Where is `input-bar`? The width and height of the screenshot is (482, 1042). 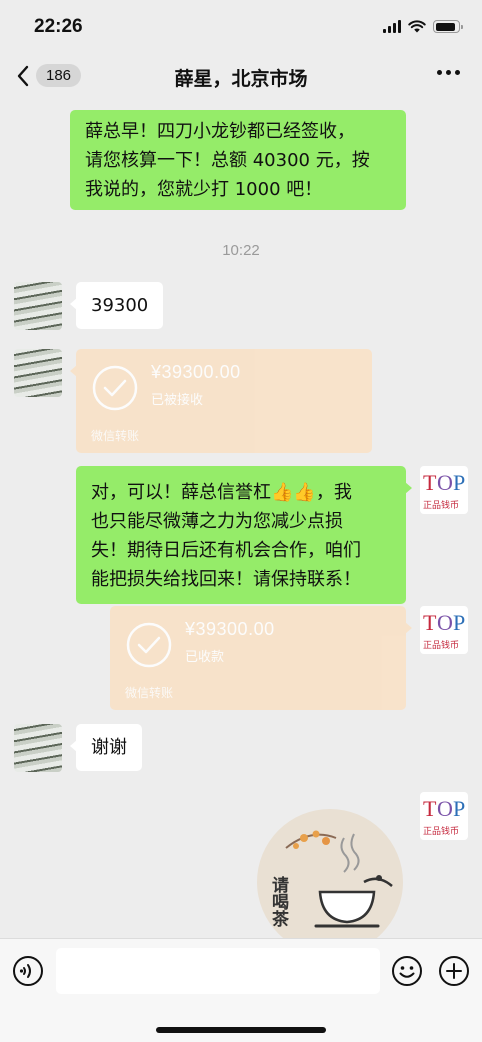 input-bar is located at coordinates (241, 990).